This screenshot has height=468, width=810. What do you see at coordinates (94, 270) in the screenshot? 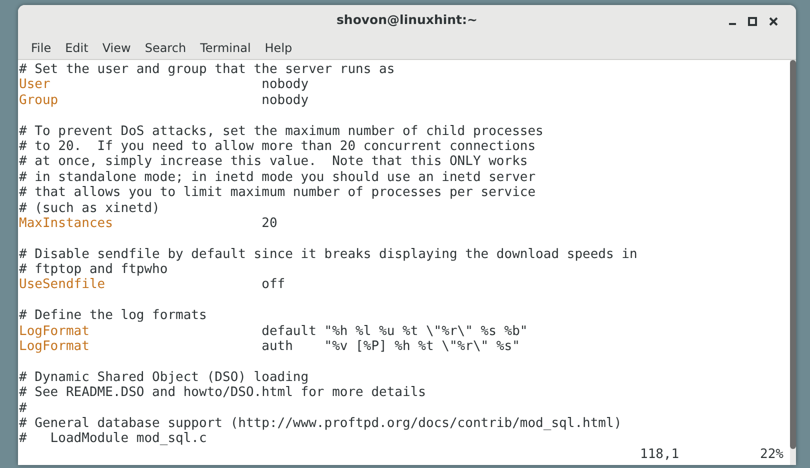
I see `comment-line: # ftptop and ftpwho` at bounding box center [94, 270].